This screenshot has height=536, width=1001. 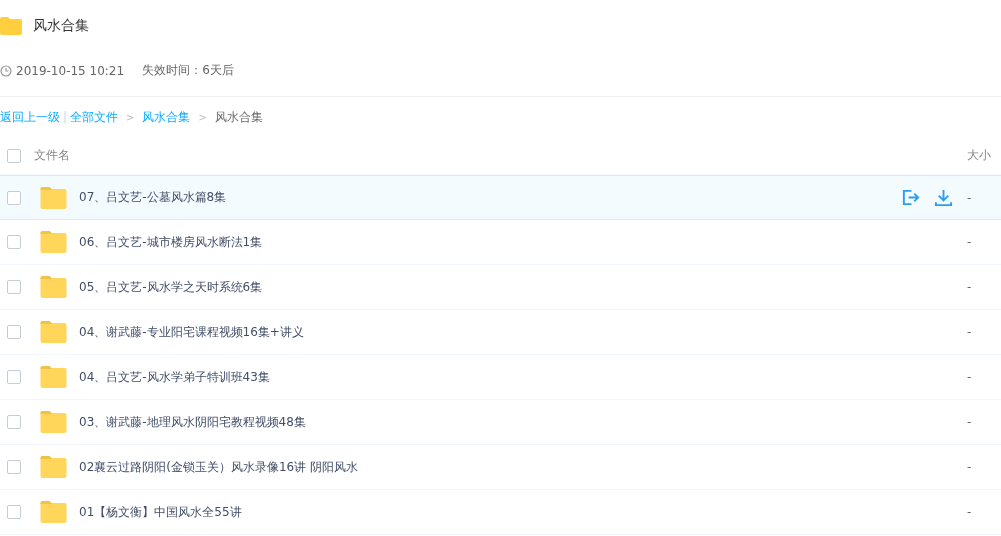 I want to click on share-icon, so click(x=910, y=197).